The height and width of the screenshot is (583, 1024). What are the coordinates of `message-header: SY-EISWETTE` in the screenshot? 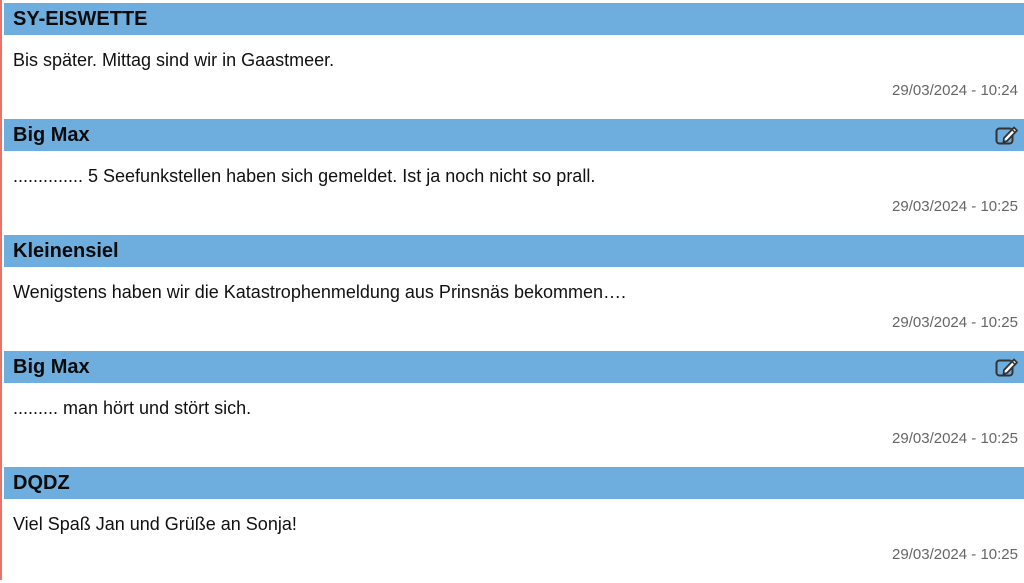 It's located at (514, 19).